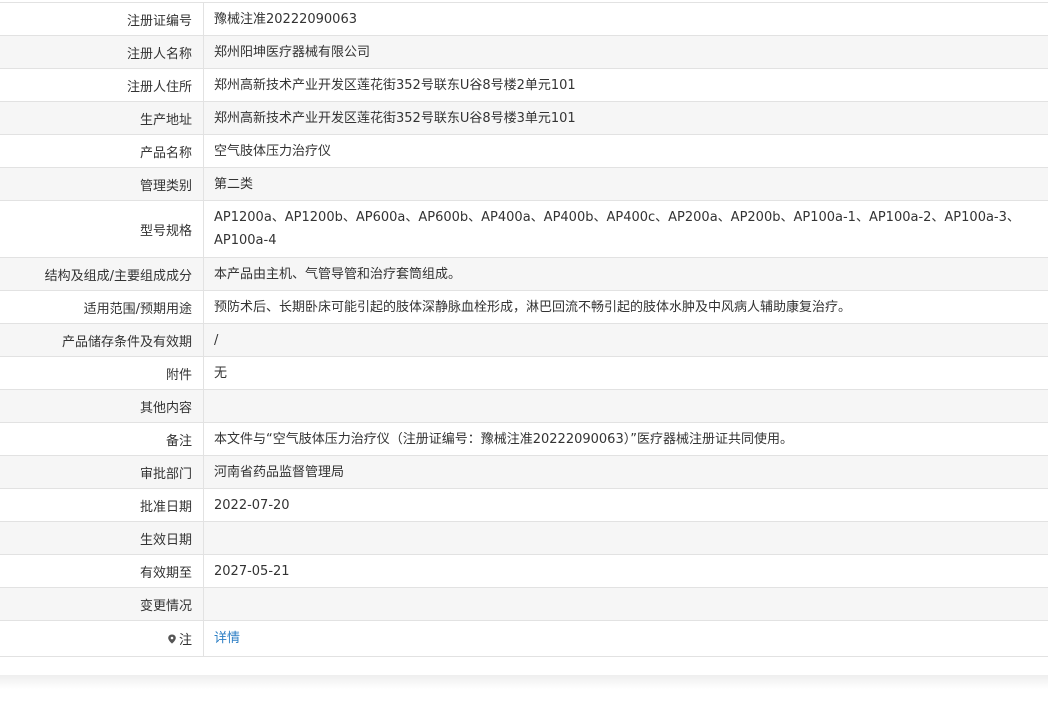 The width and height of the screenshot is (1048, 701). Describe the element at coordinates (102, 604) in the screenshot. I see `field-label: 变更情况` at that location.